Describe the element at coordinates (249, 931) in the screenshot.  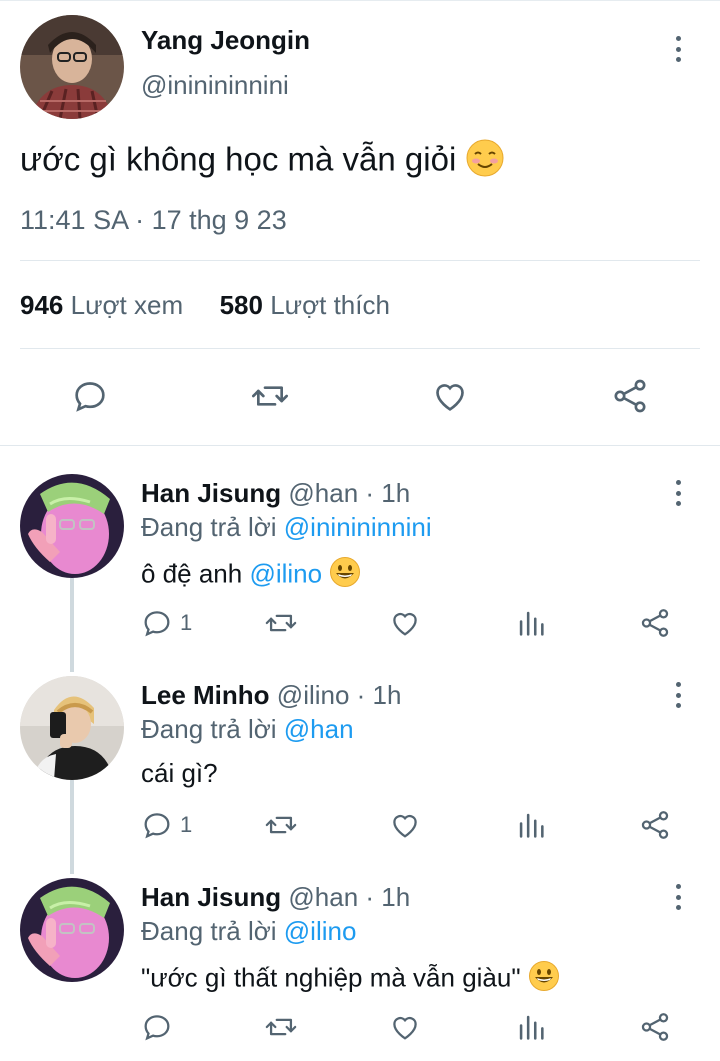
I see `replying-to: Đang trả lời @ilino` at that location.